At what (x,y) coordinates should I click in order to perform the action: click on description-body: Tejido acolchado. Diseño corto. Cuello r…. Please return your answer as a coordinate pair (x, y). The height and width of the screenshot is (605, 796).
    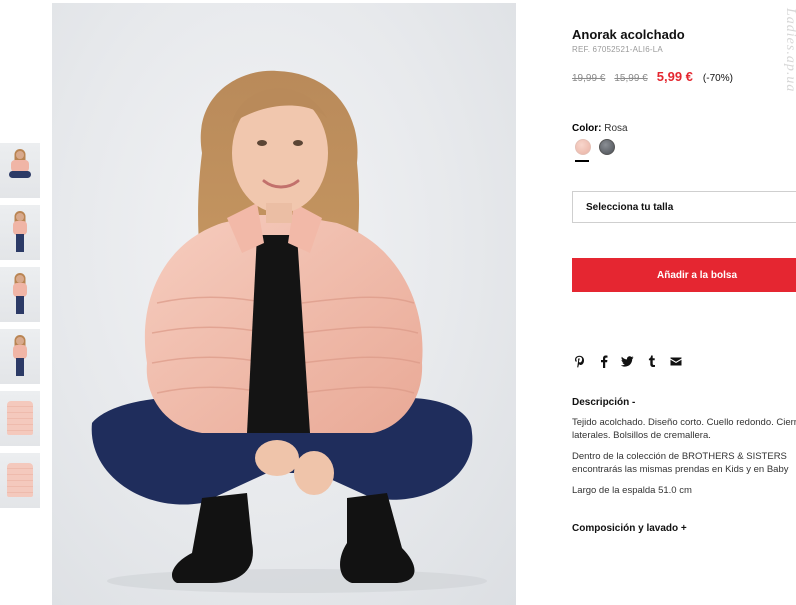
    Looking at the image, I should click on (684, 462).